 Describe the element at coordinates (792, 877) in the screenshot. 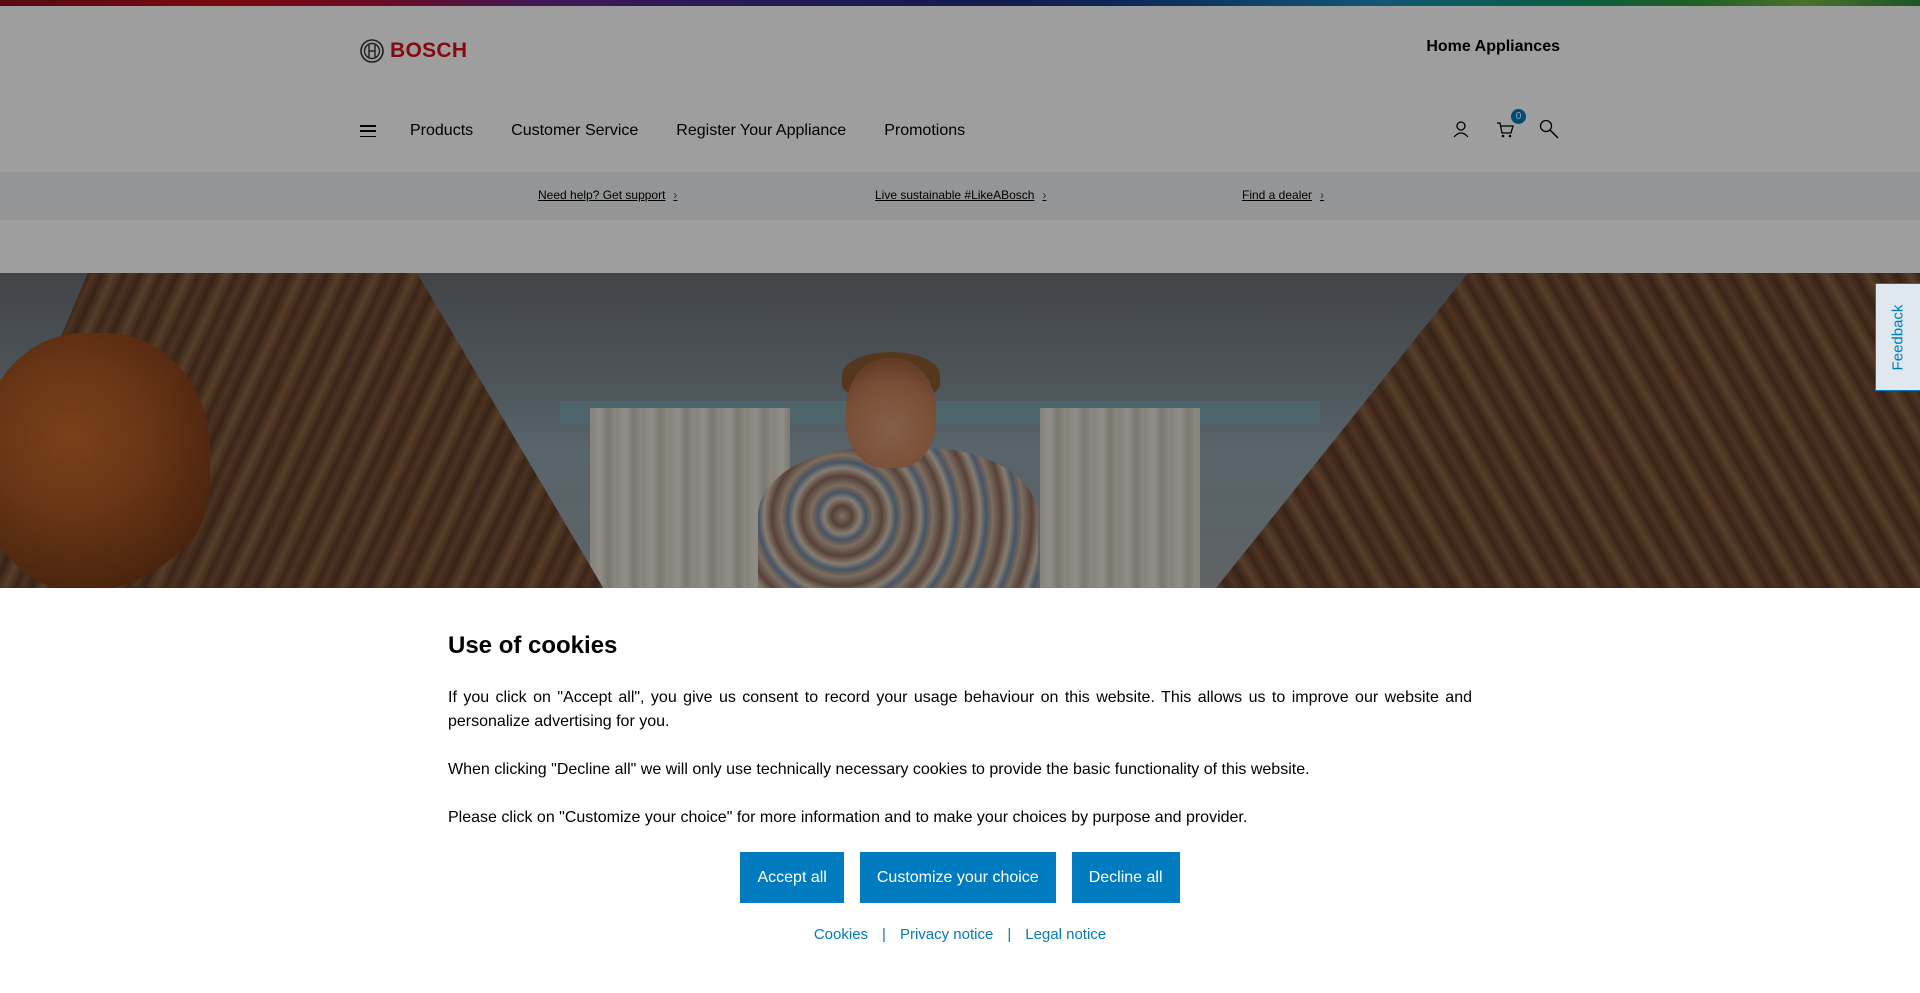

I see `accept-all-button: Accept all` at that location.